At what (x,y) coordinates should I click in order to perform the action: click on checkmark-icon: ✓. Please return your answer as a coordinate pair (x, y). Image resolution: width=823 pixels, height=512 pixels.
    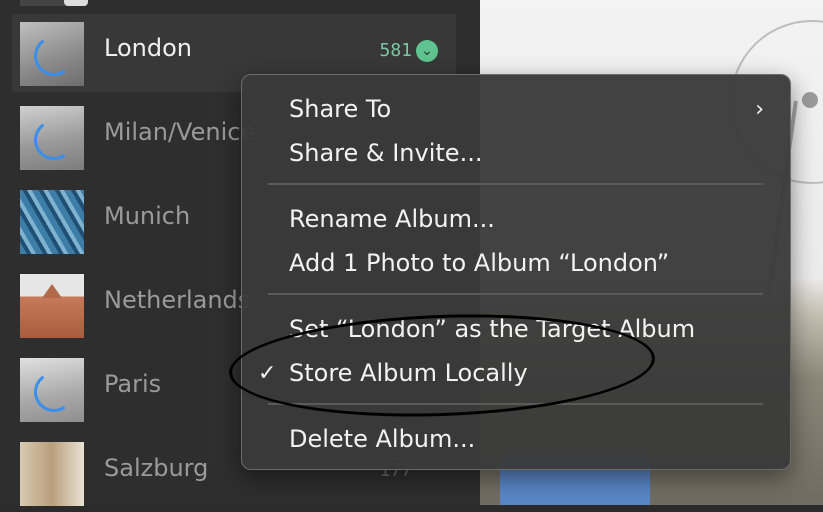
    Looking at the image, I should click on (267, 373).